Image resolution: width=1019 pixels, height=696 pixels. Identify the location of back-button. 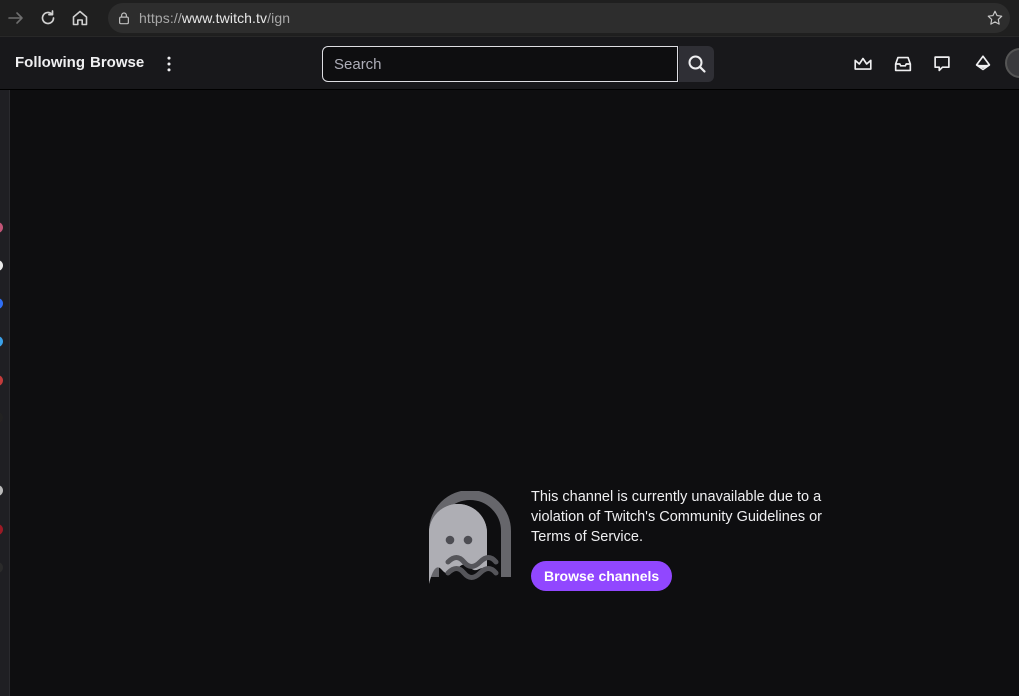
(16, 18).